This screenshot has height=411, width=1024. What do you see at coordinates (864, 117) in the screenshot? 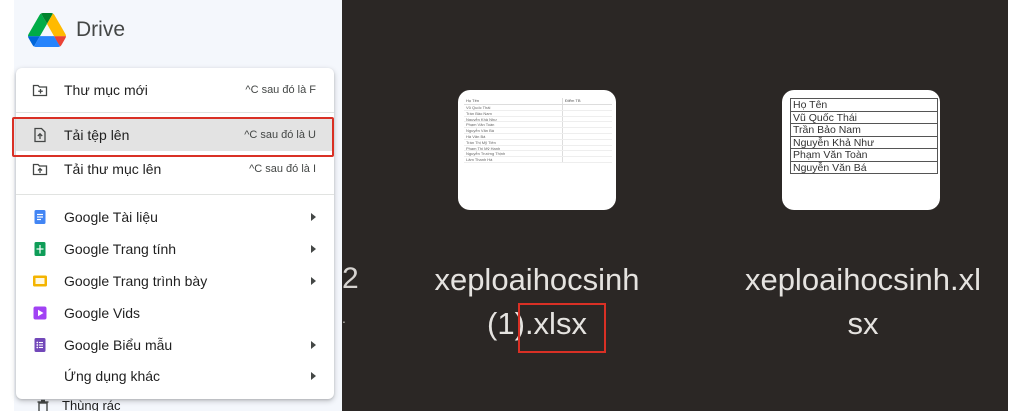
I see `sheet-row: Vũ Quốc Thái` at bounding box center [864, 117].